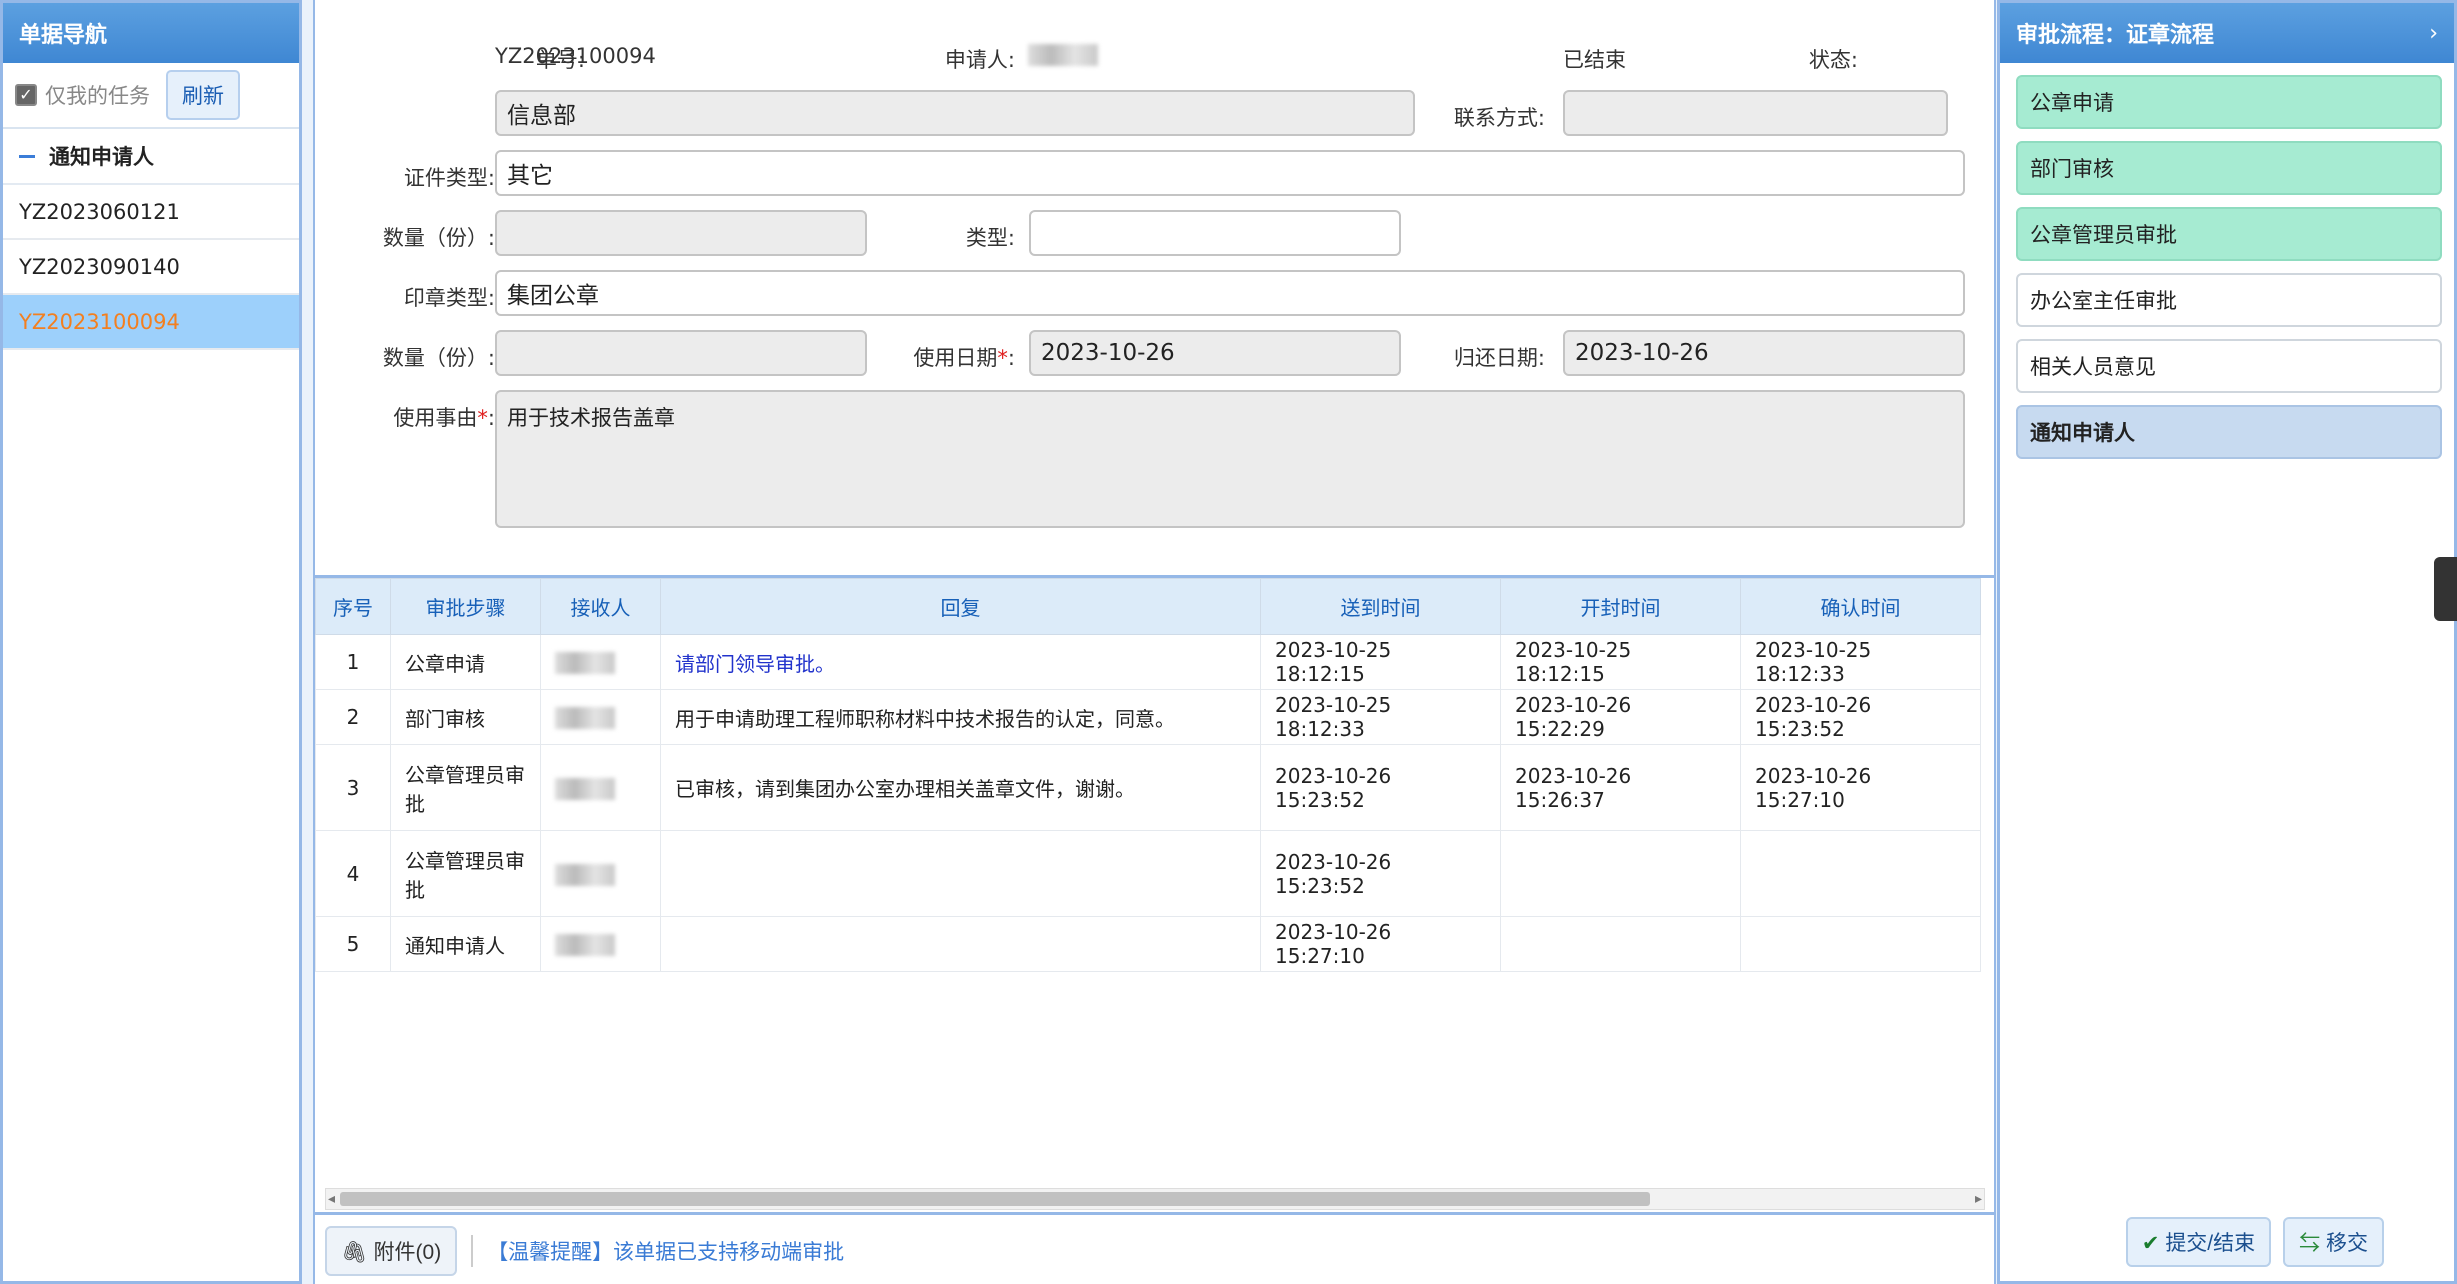 Image resolution: width=2457 pixels, height=1284 pixels. Describe the element at coordinates (1380, 606) in the screenshot. I see `column-header: 送到时间` at that location.